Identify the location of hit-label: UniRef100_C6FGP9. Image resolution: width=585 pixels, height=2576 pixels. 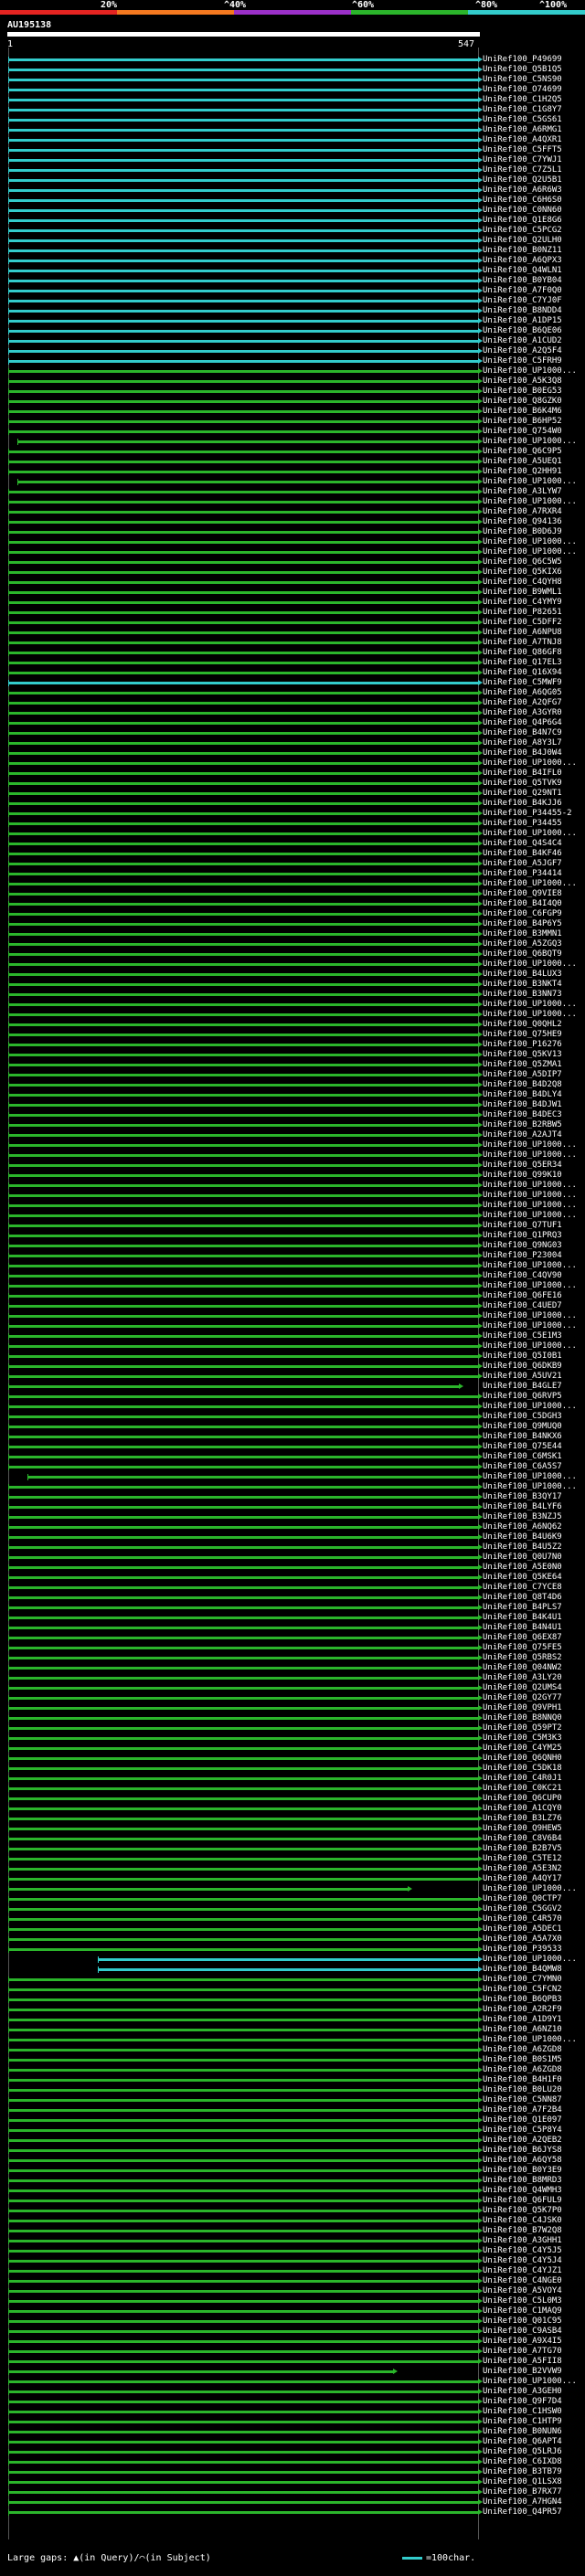
(534, 914).